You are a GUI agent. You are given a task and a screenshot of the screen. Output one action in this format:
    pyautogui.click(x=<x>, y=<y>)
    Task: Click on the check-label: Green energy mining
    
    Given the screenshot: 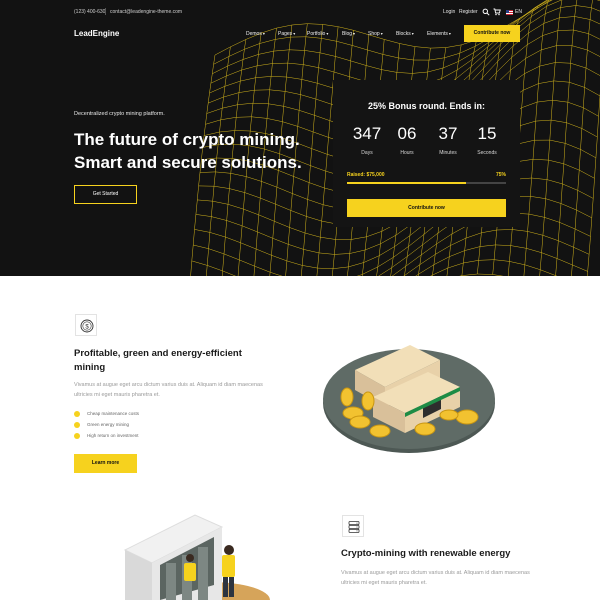 What is the action you would take?
    pyautogui.click(x=108, y=424)
    